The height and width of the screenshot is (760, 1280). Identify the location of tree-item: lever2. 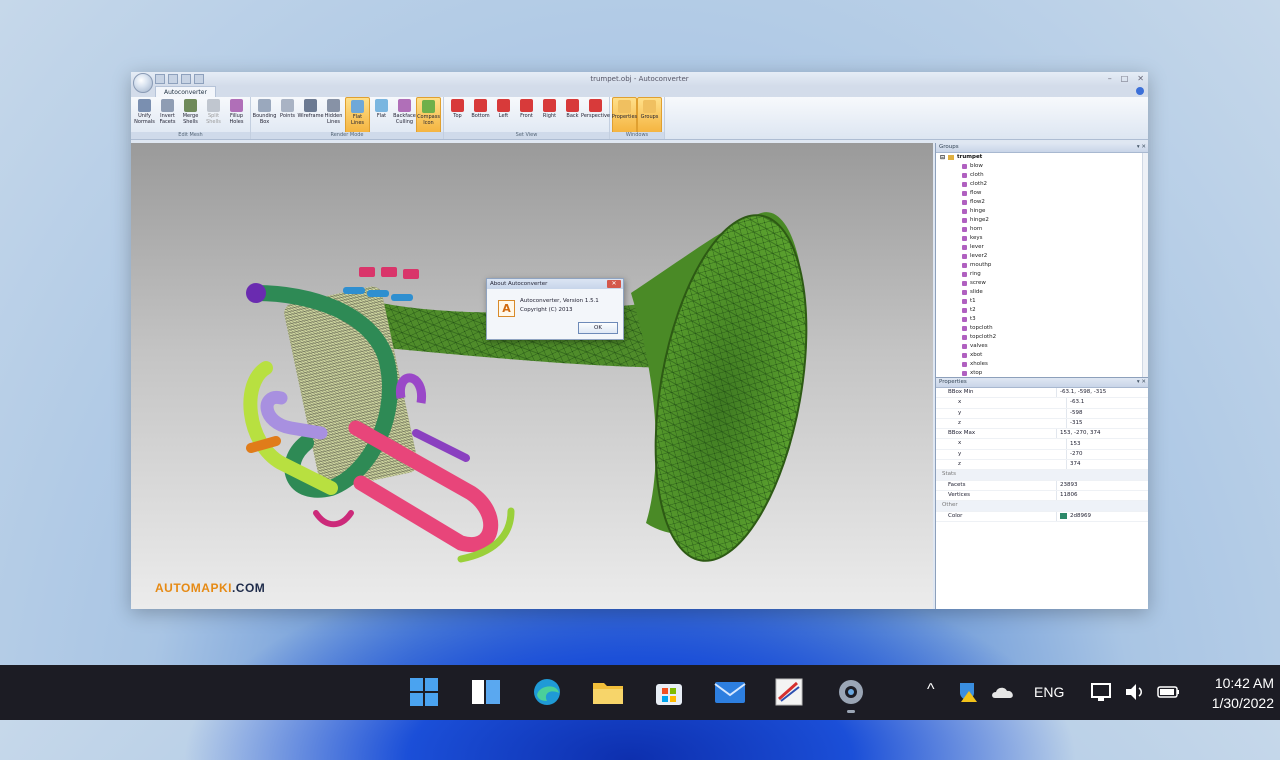
(1044, 256).